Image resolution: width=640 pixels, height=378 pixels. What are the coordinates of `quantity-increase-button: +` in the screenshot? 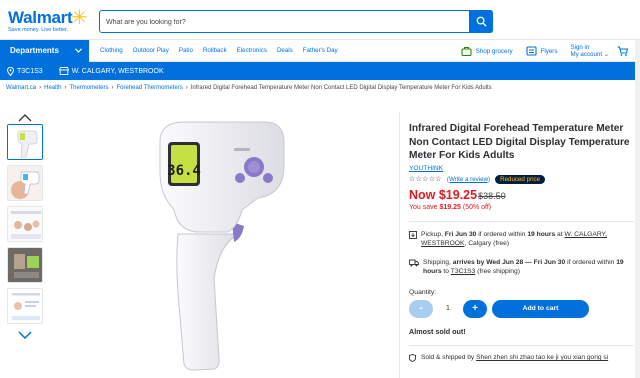 It's located at (475, 308).